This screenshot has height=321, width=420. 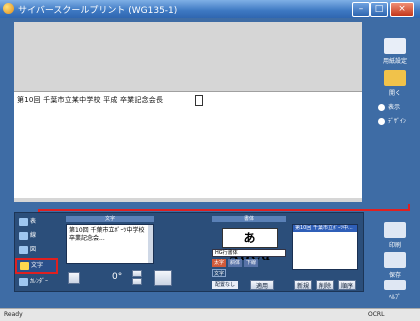 What do you see at coordinates (395, 46) in the screenshot?
I see `page-icon` at bounding box center [395, 46].